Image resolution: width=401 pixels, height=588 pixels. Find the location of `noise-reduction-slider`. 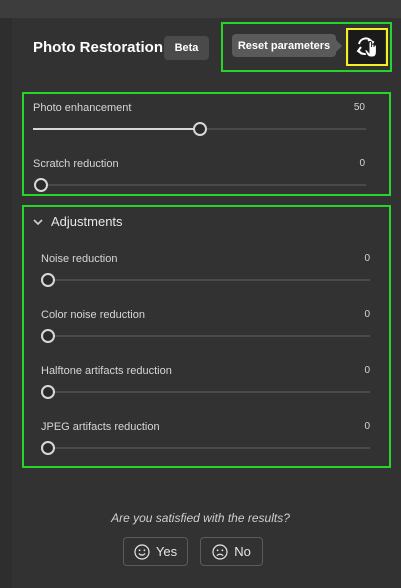

noise-reduction-slider is located at coordinates (205, 280).